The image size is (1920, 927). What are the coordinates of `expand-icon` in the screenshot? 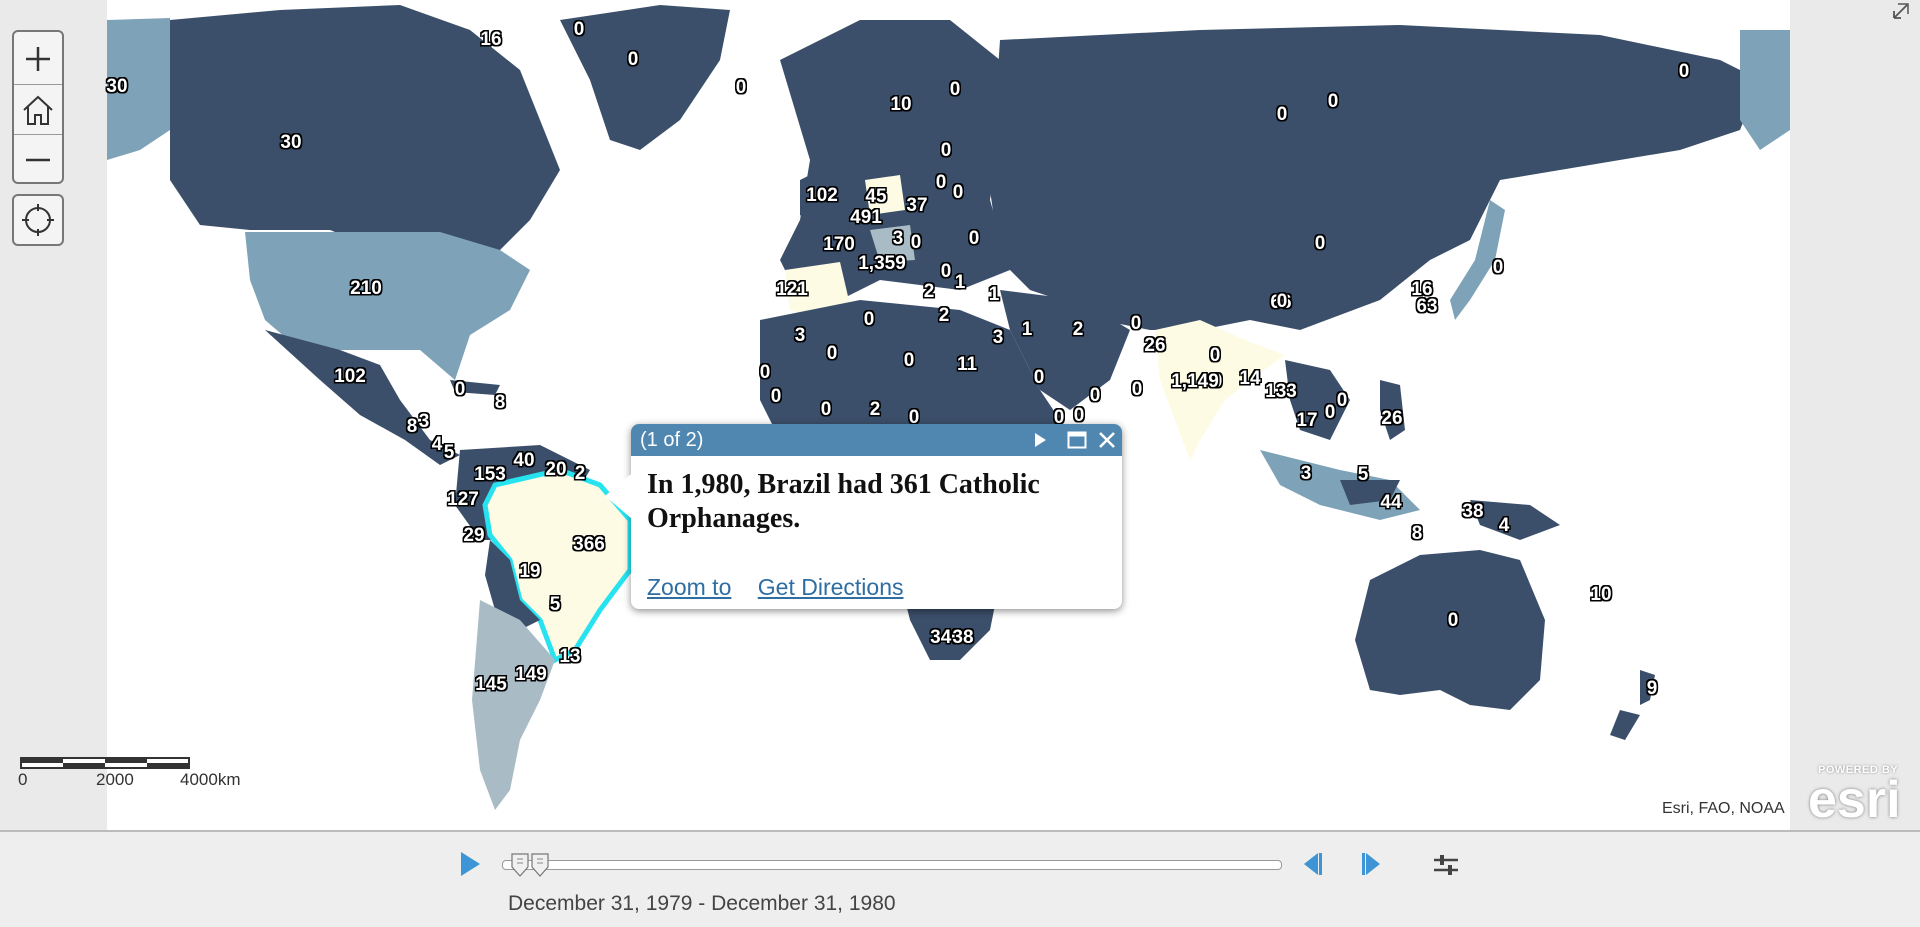 It's located at (1901, 11).